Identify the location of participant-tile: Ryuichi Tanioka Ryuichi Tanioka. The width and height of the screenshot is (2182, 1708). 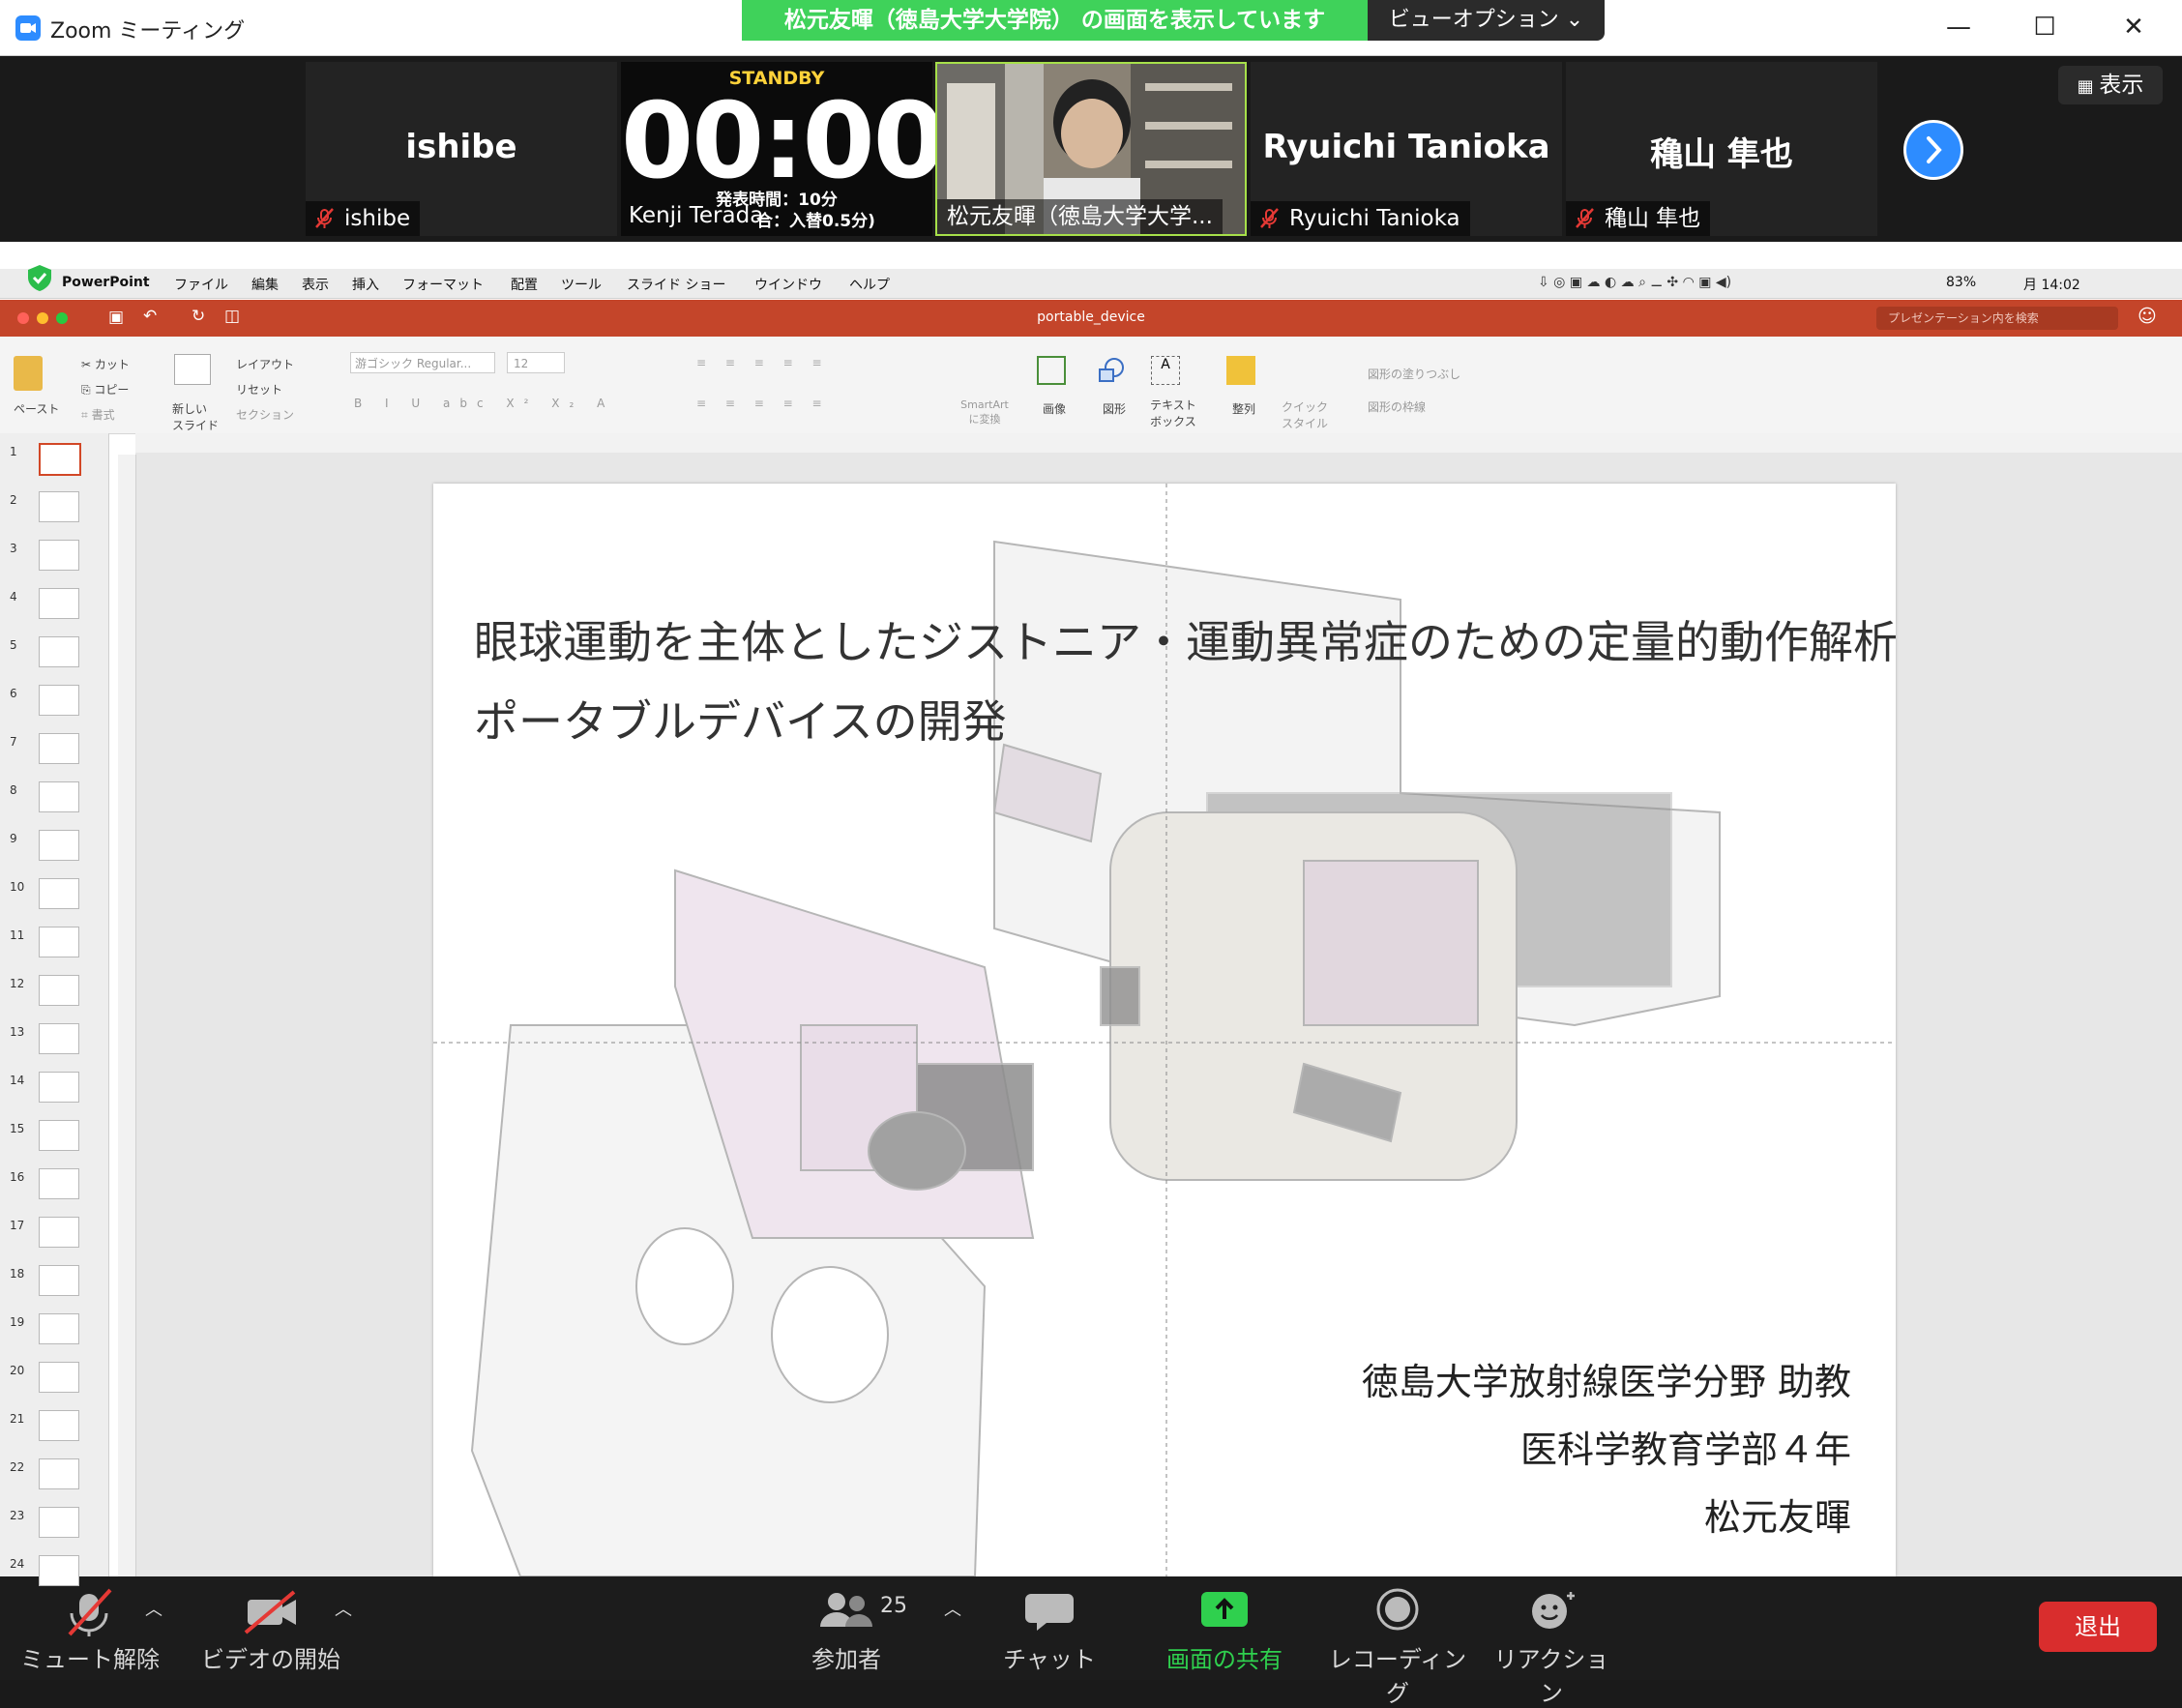
(1407, 149).